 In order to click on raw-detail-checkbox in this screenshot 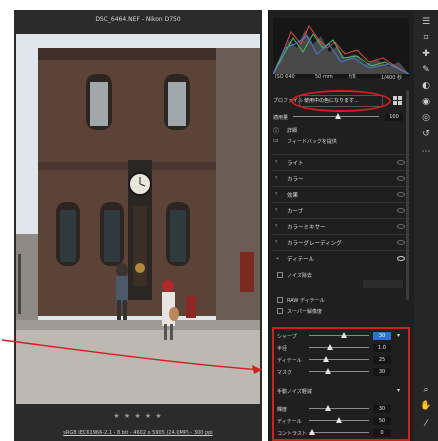, I will do `click(280, 300)`.